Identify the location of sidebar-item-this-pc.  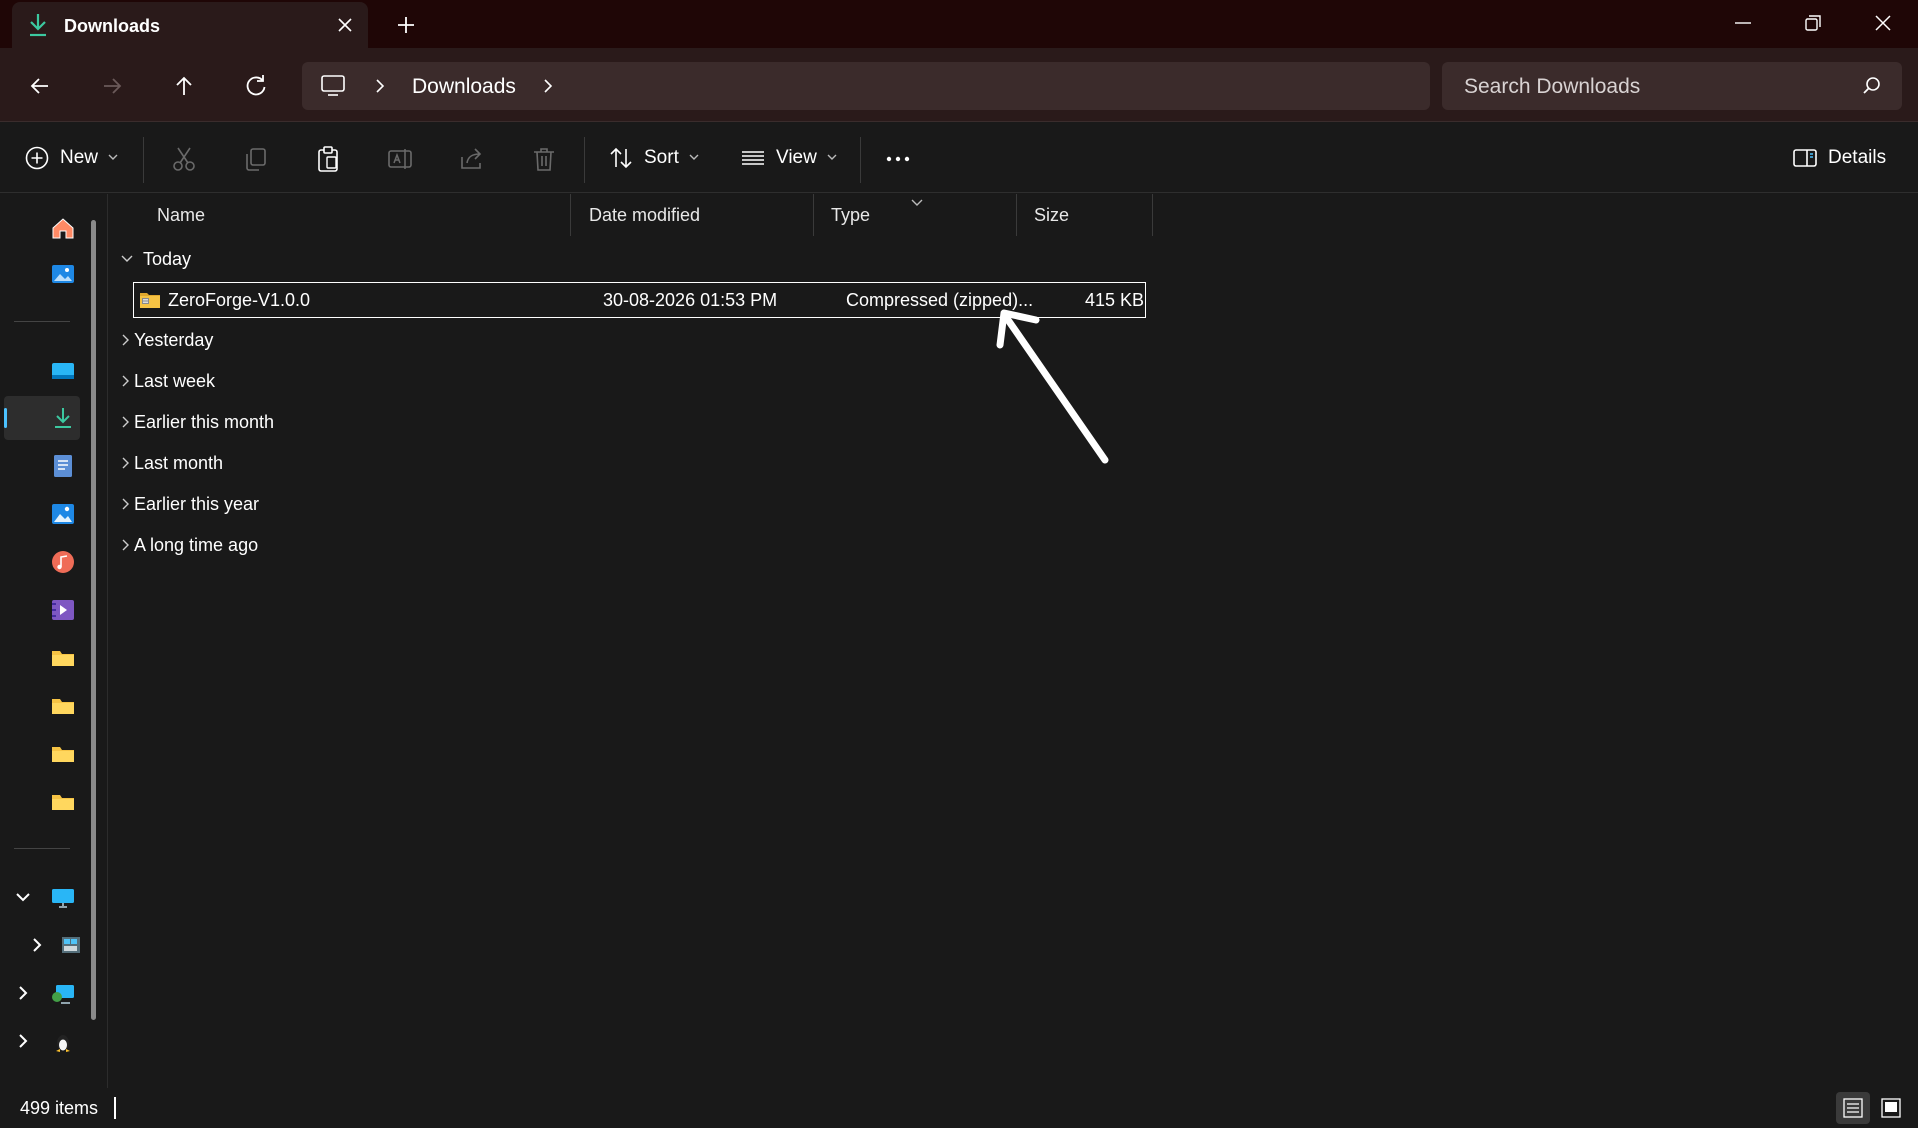
(42, 898).